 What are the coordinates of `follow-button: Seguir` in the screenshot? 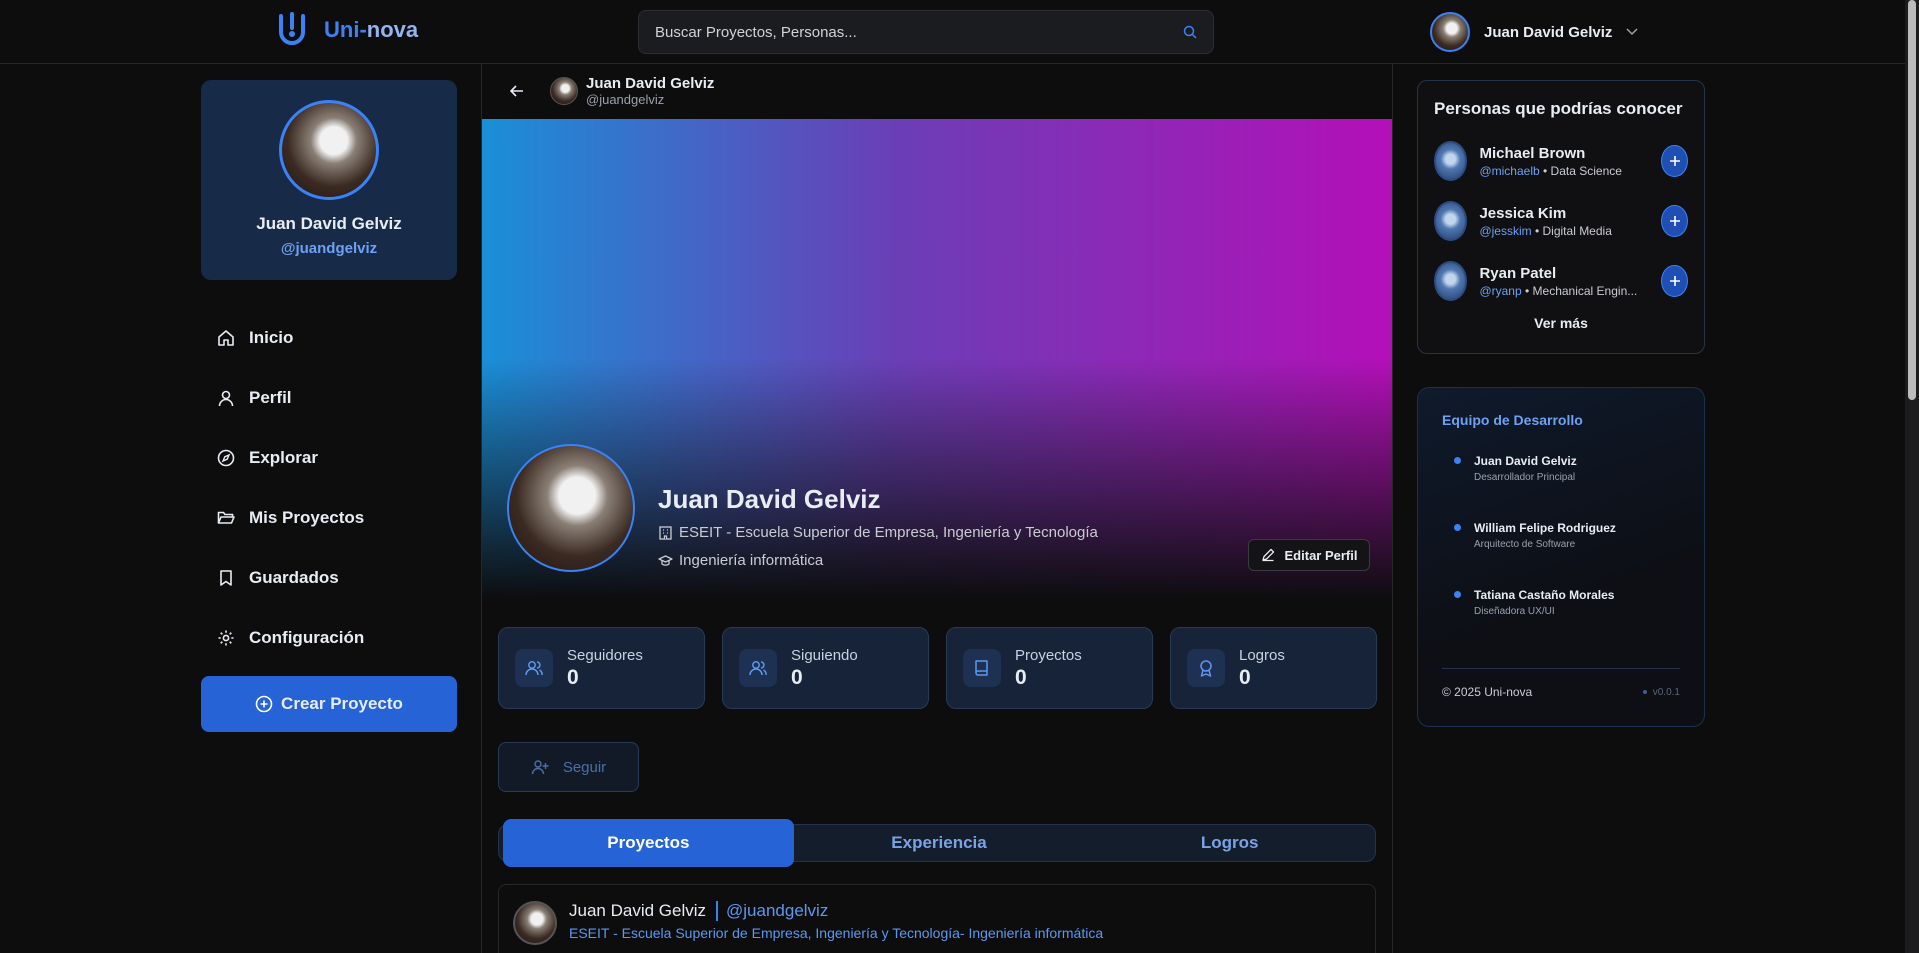 It's located at (568, 767).